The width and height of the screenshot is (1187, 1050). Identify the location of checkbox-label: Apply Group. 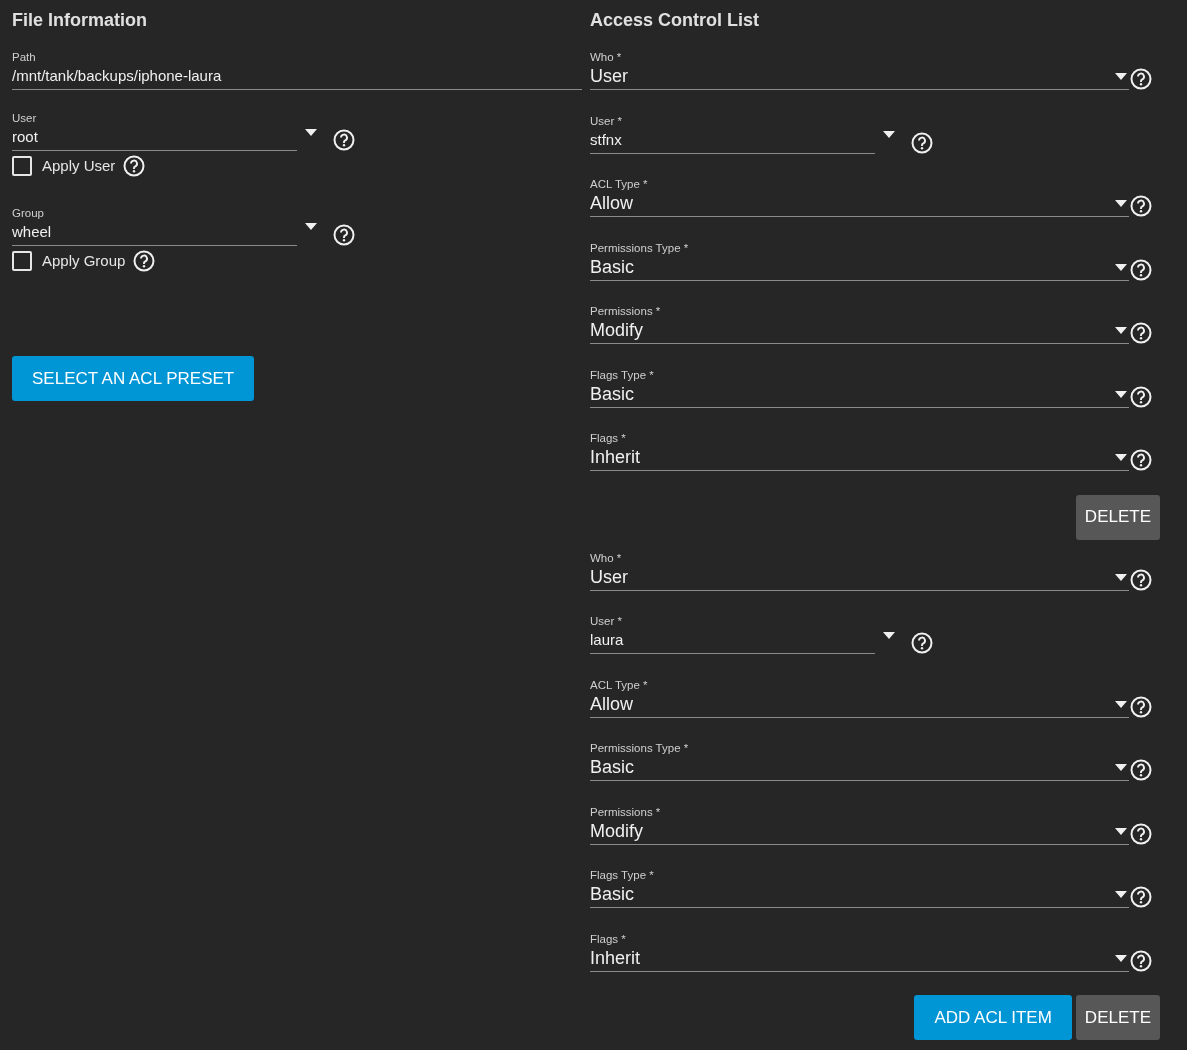
(84, 260).